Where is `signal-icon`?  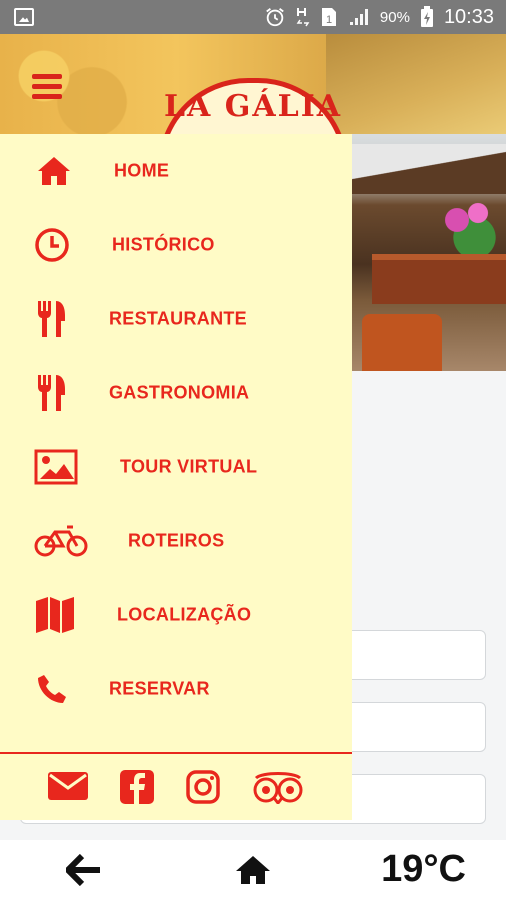 signal-icon is located at coordinates (358, 17).